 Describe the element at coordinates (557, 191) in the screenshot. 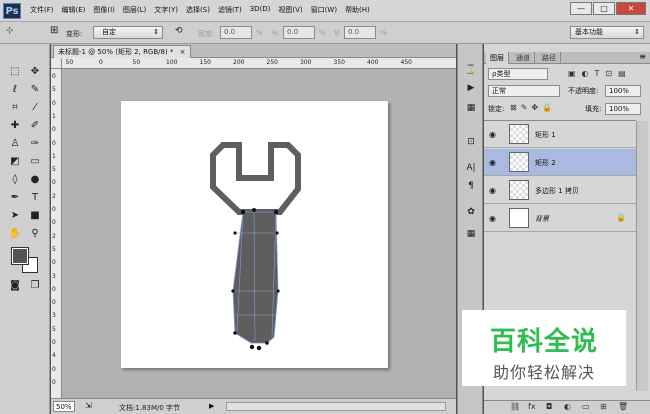

I see `layer-name: 多边形 1 拷贝` at that location.